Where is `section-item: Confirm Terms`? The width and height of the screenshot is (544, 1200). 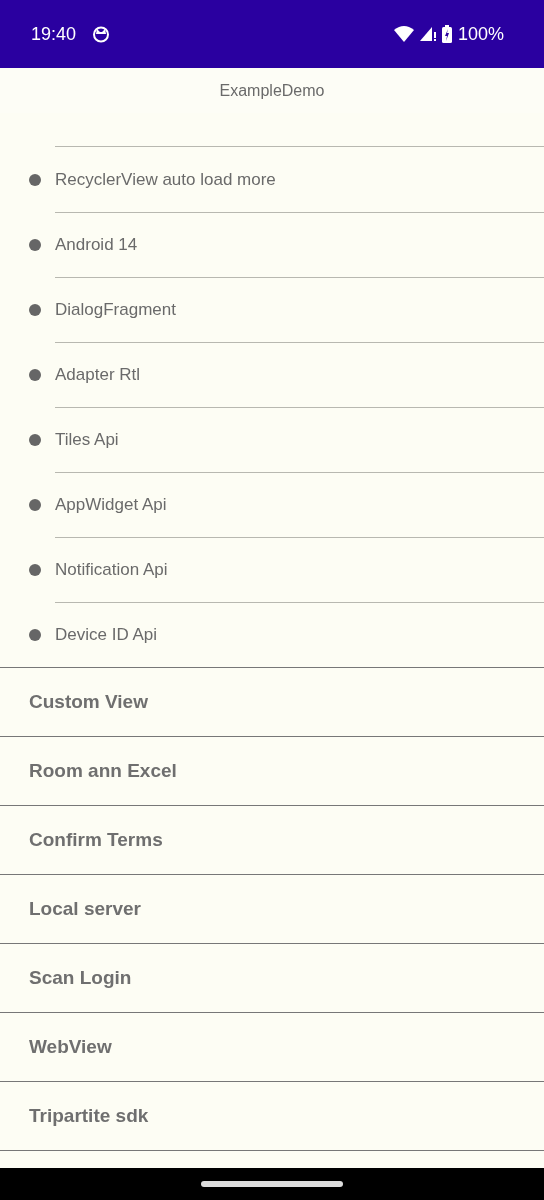
section-item: Confirm Terms is located at coordinates (272, 839).